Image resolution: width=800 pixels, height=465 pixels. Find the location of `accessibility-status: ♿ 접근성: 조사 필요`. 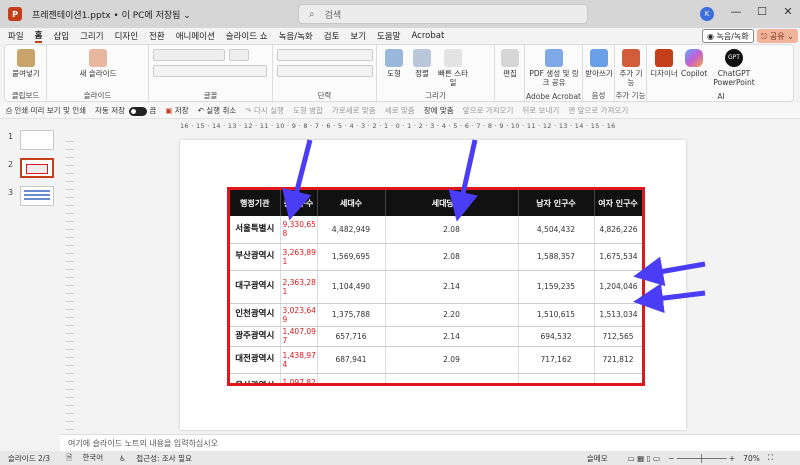

accessibility-status: ♿ 접근성: 조사 필요 is located at coordinates (151, 458).